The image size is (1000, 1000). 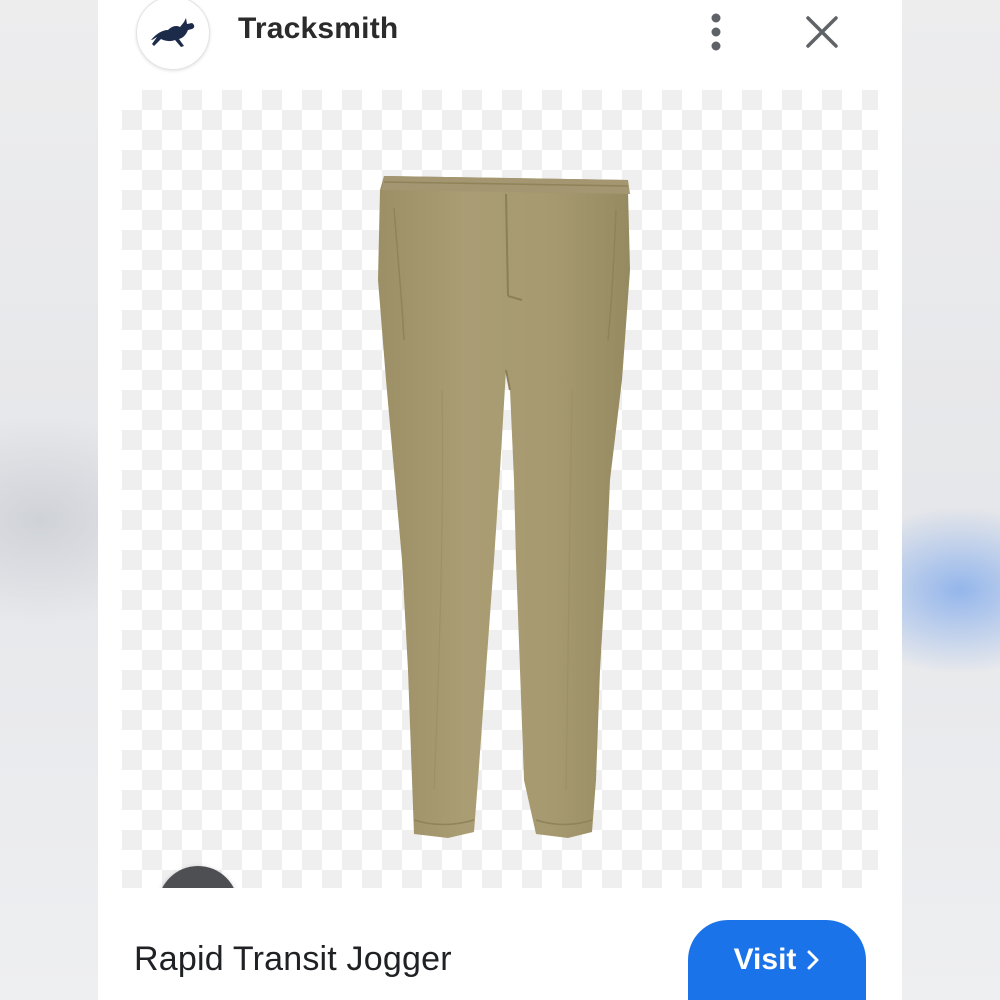 I want to click on more-vert-icon, so click(x=716, y=32).